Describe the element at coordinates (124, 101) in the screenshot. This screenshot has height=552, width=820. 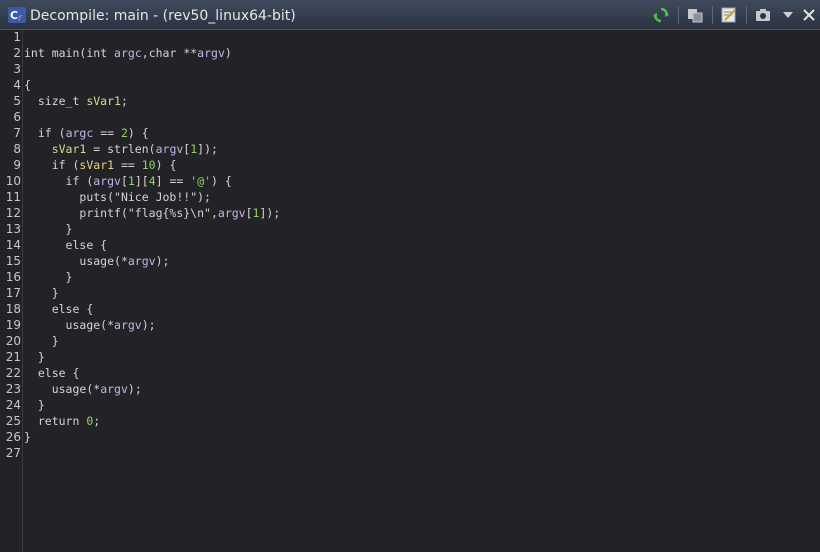
I see `code-token: ;` at that location.